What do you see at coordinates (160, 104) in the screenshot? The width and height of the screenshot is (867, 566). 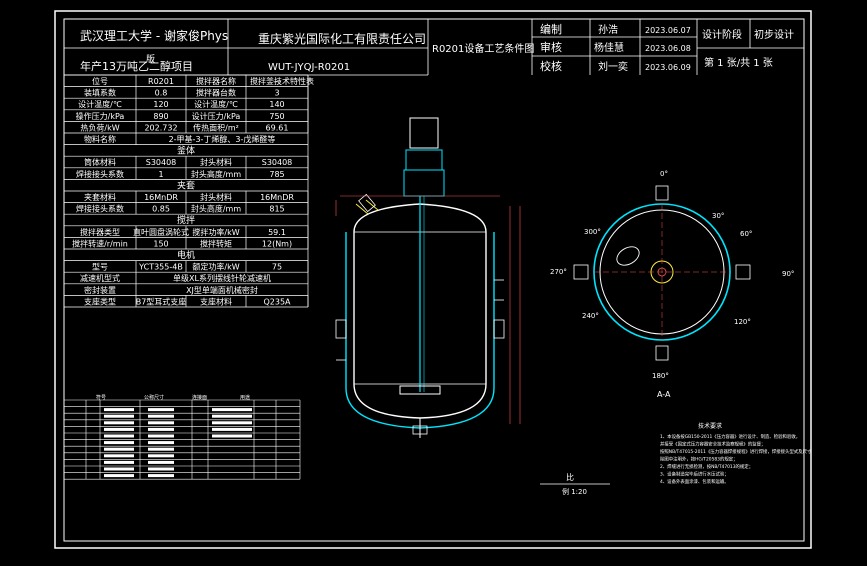 I see `spec-cell: 120` at bounding box center [160, 104].